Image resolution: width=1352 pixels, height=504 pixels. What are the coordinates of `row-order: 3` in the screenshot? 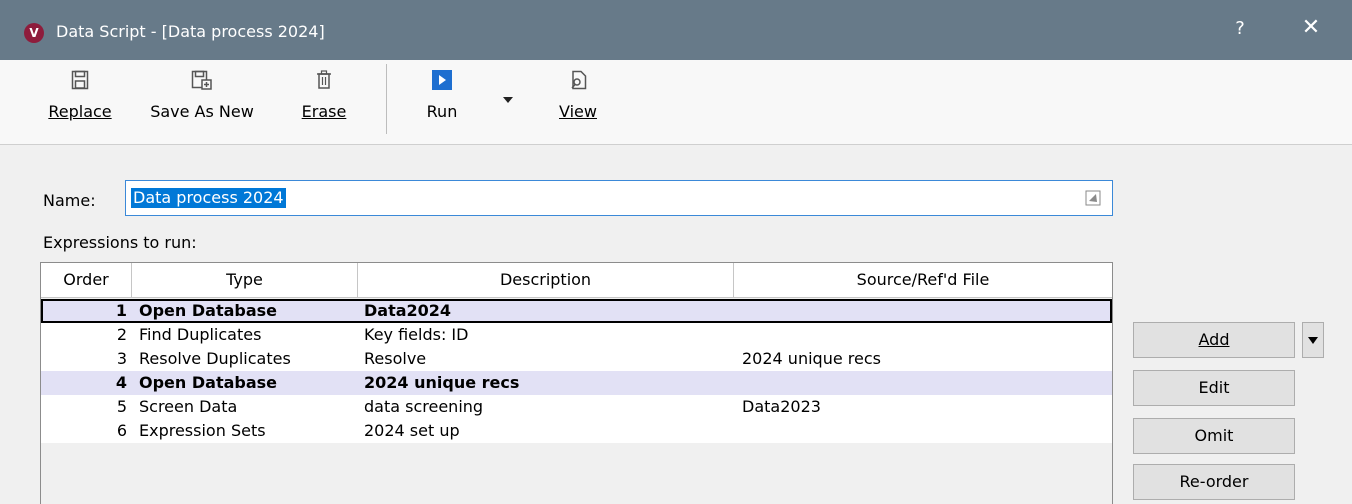 It's located at (121, 358).